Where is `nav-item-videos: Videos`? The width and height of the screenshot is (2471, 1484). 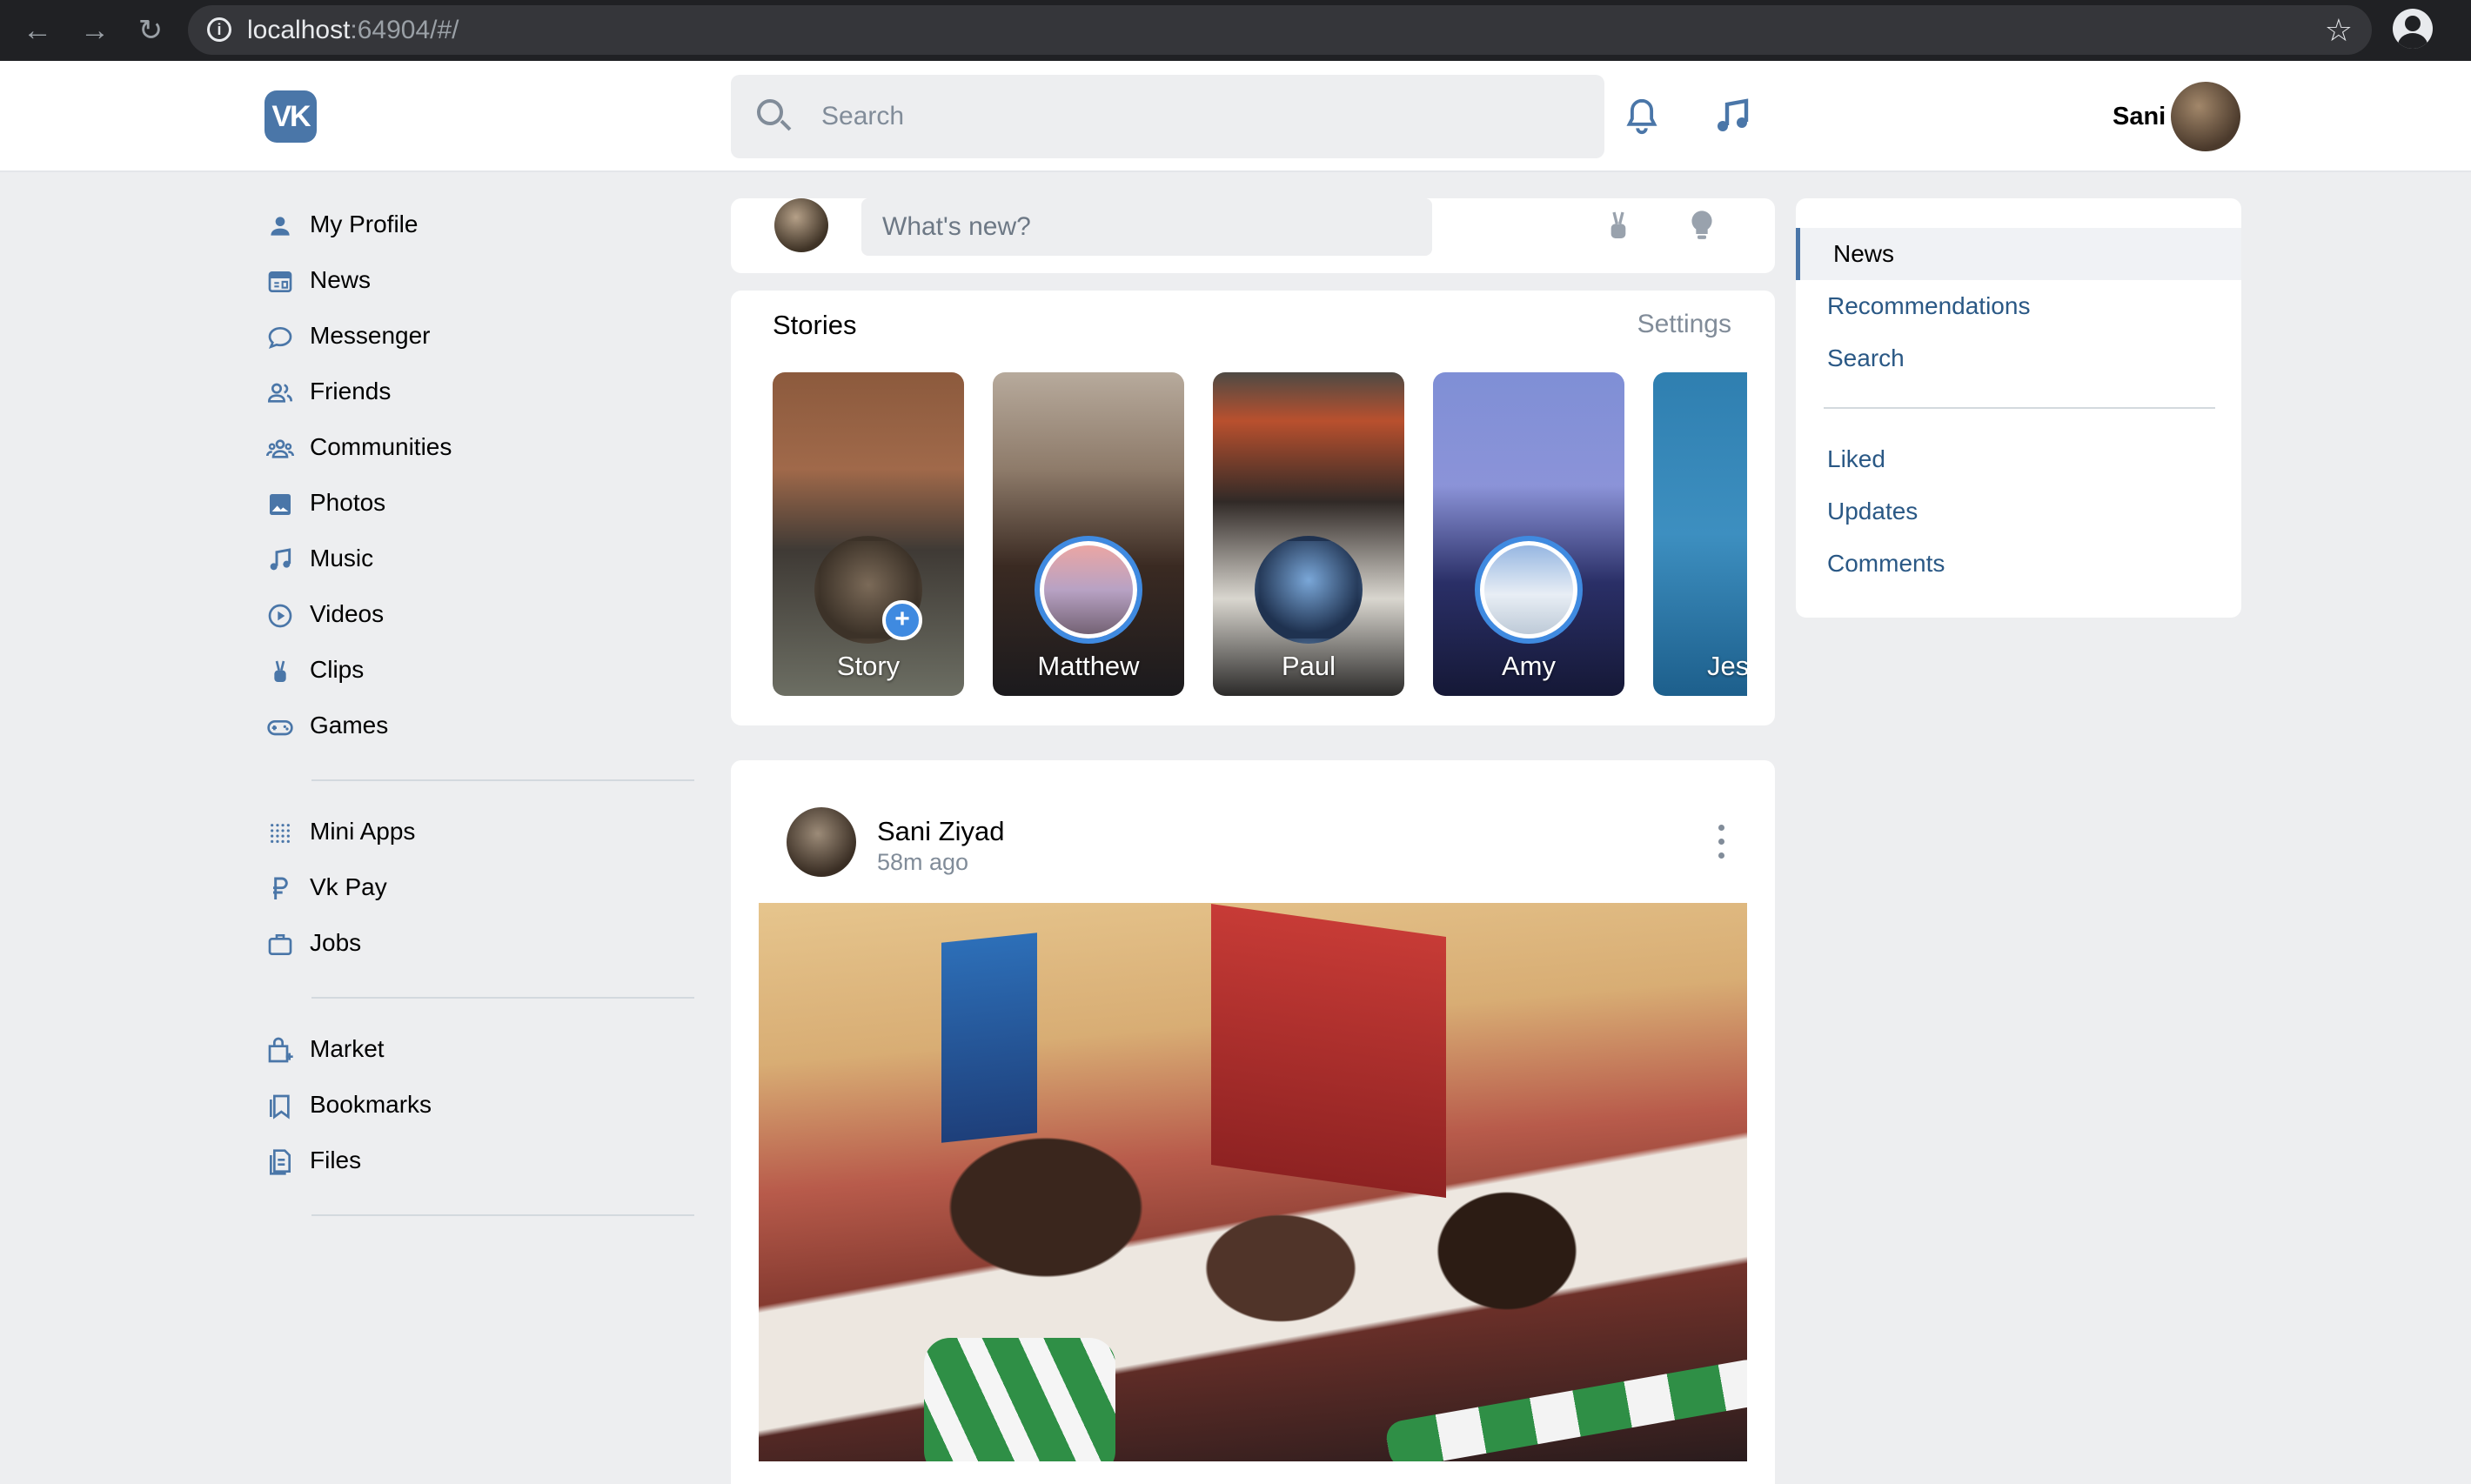 nav-item-videos: Videos is located at coordinates (478, 616).